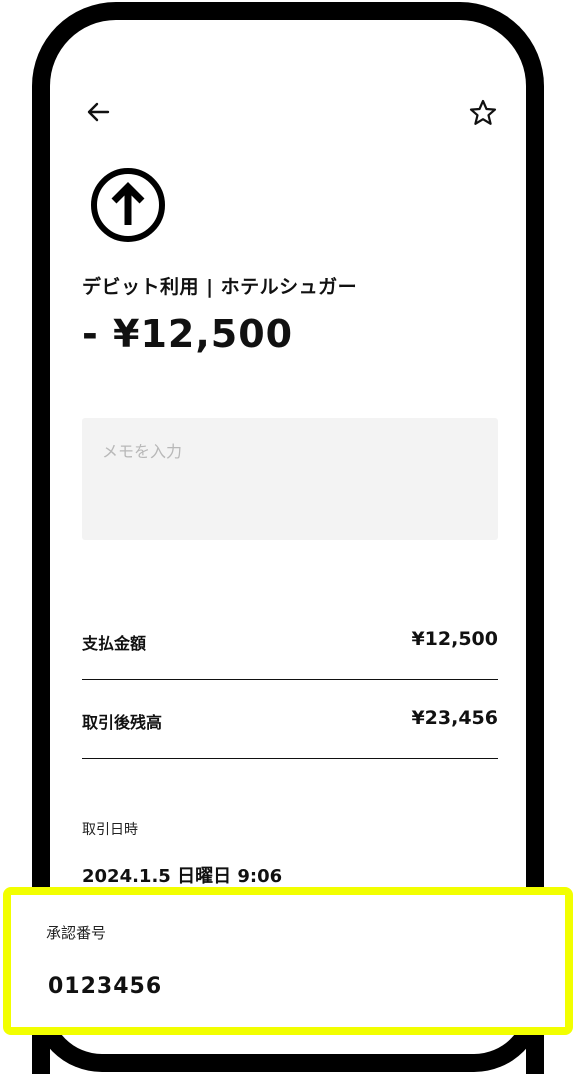 This screenshot has width=576, height=1074. What do you see at coordinates (76, 933) in the screenshot?
I see `approval-number-label: 承認番号` at bounding box center [76, 933].